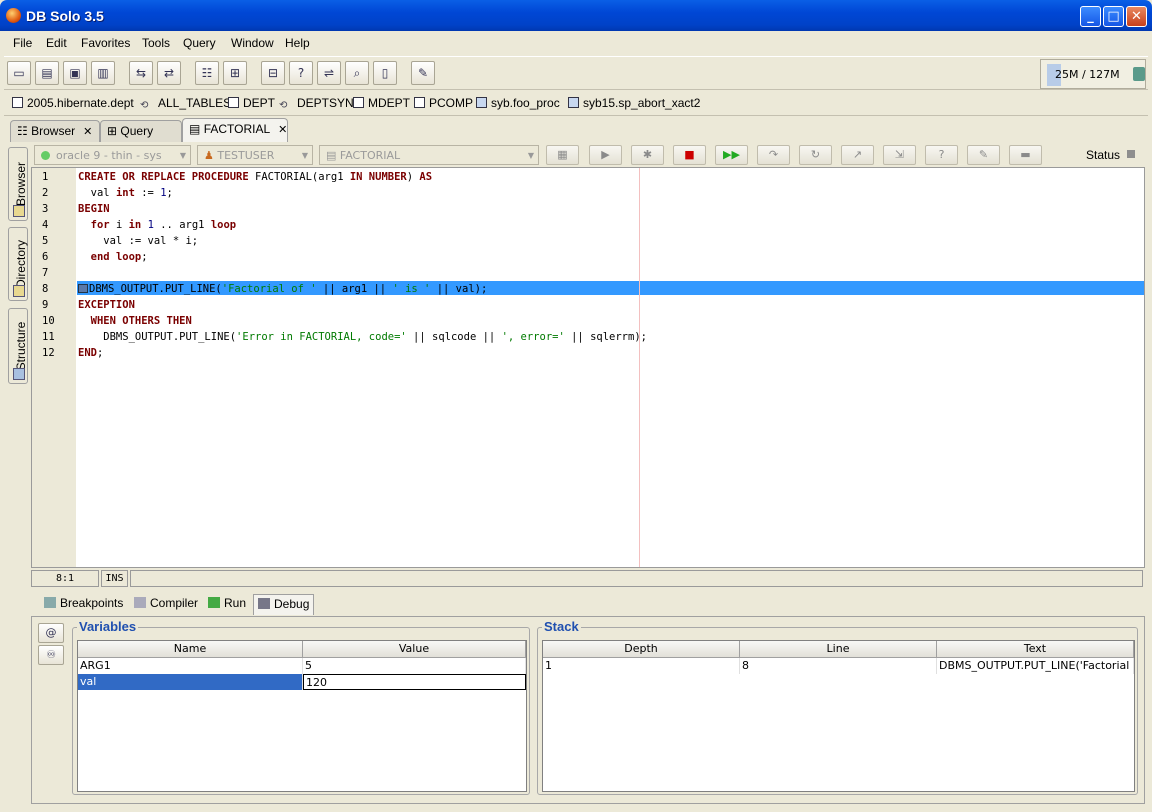 Image resolution: width=1152 pixels, height=812 pixels. I want to click on menu-favorites: Favorites, so click(105, 43).